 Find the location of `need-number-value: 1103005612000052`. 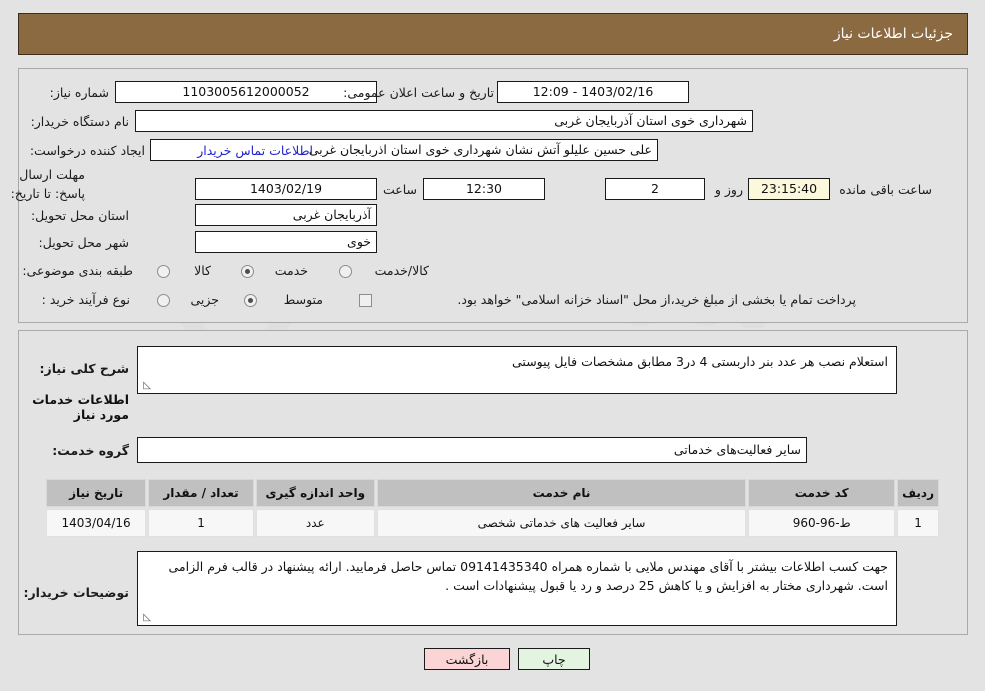

need-number-value: 1103005612000052 is located at coordinates (246, 92).